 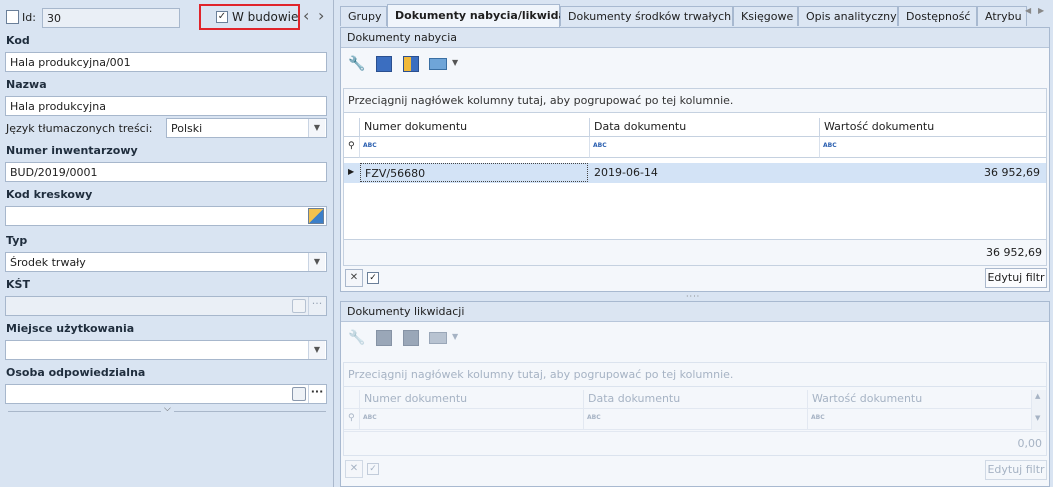 I want to click on kod-kreskowy-label: Kod kreskowy, so click(x=49, y=194).